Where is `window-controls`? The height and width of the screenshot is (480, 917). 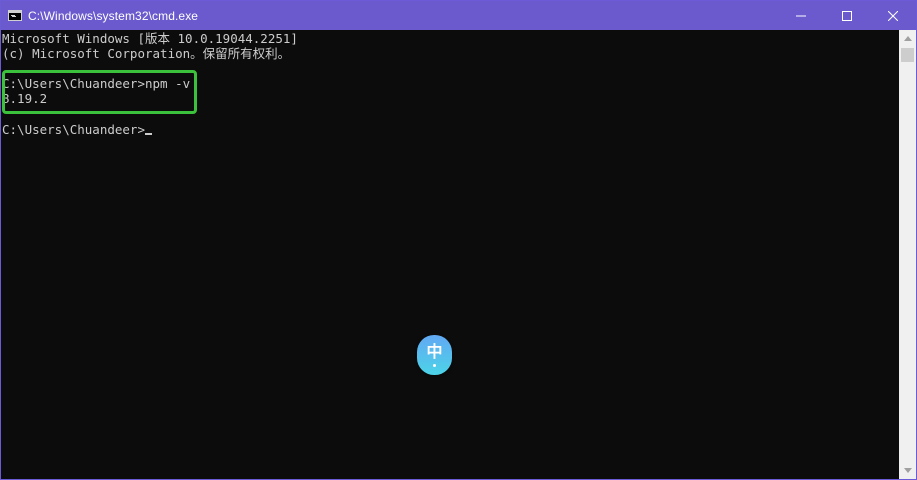 window-controls is located at coordinates (847, 15).